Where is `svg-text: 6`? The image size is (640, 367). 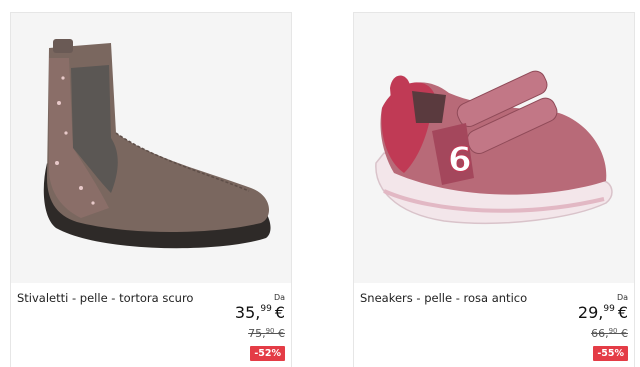
svg-text: 6 is located at coordinates (460, 160).